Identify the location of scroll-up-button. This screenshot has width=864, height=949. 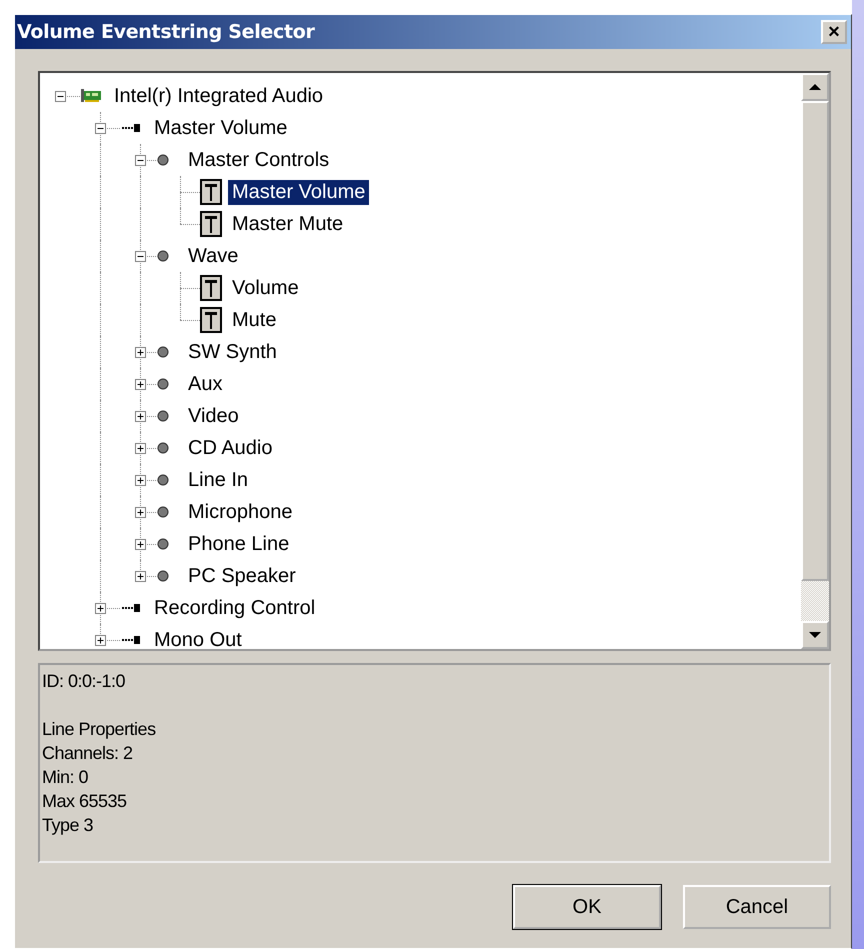
(815, 87).